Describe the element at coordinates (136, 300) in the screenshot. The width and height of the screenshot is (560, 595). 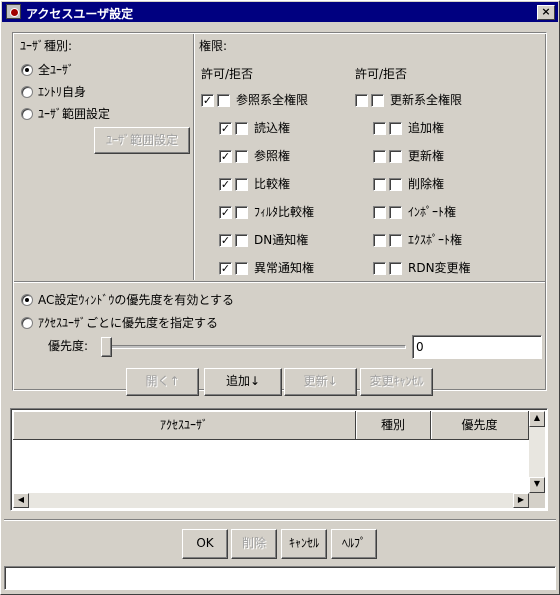
I see `radio-enable-ac-priority-label: AC設定ｳｨﾝﾄﾞｳの優先度を有効とする` at that location.